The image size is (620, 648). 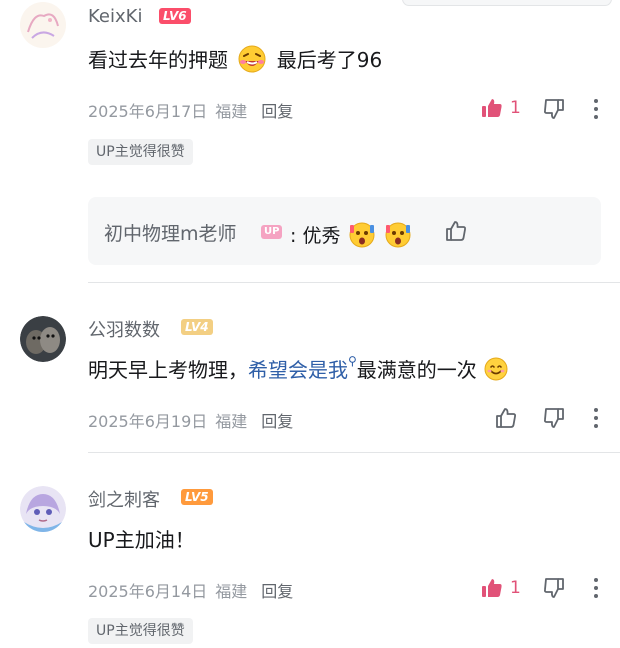 I want to click on like-button, so click(x=506, y=418).